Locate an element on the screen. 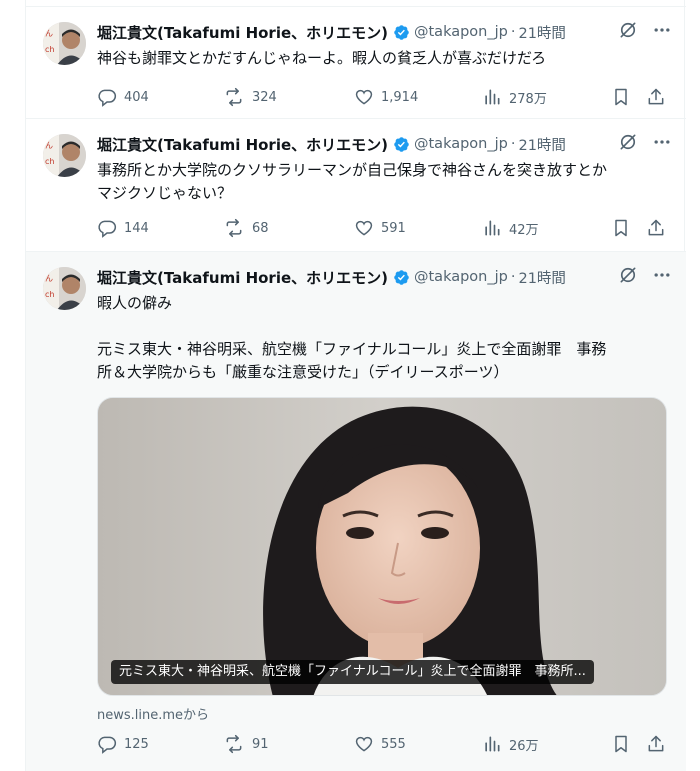 The height and width of the screenshot is (771, 700). reply-button: 144 is located at coordinates (123, 228).